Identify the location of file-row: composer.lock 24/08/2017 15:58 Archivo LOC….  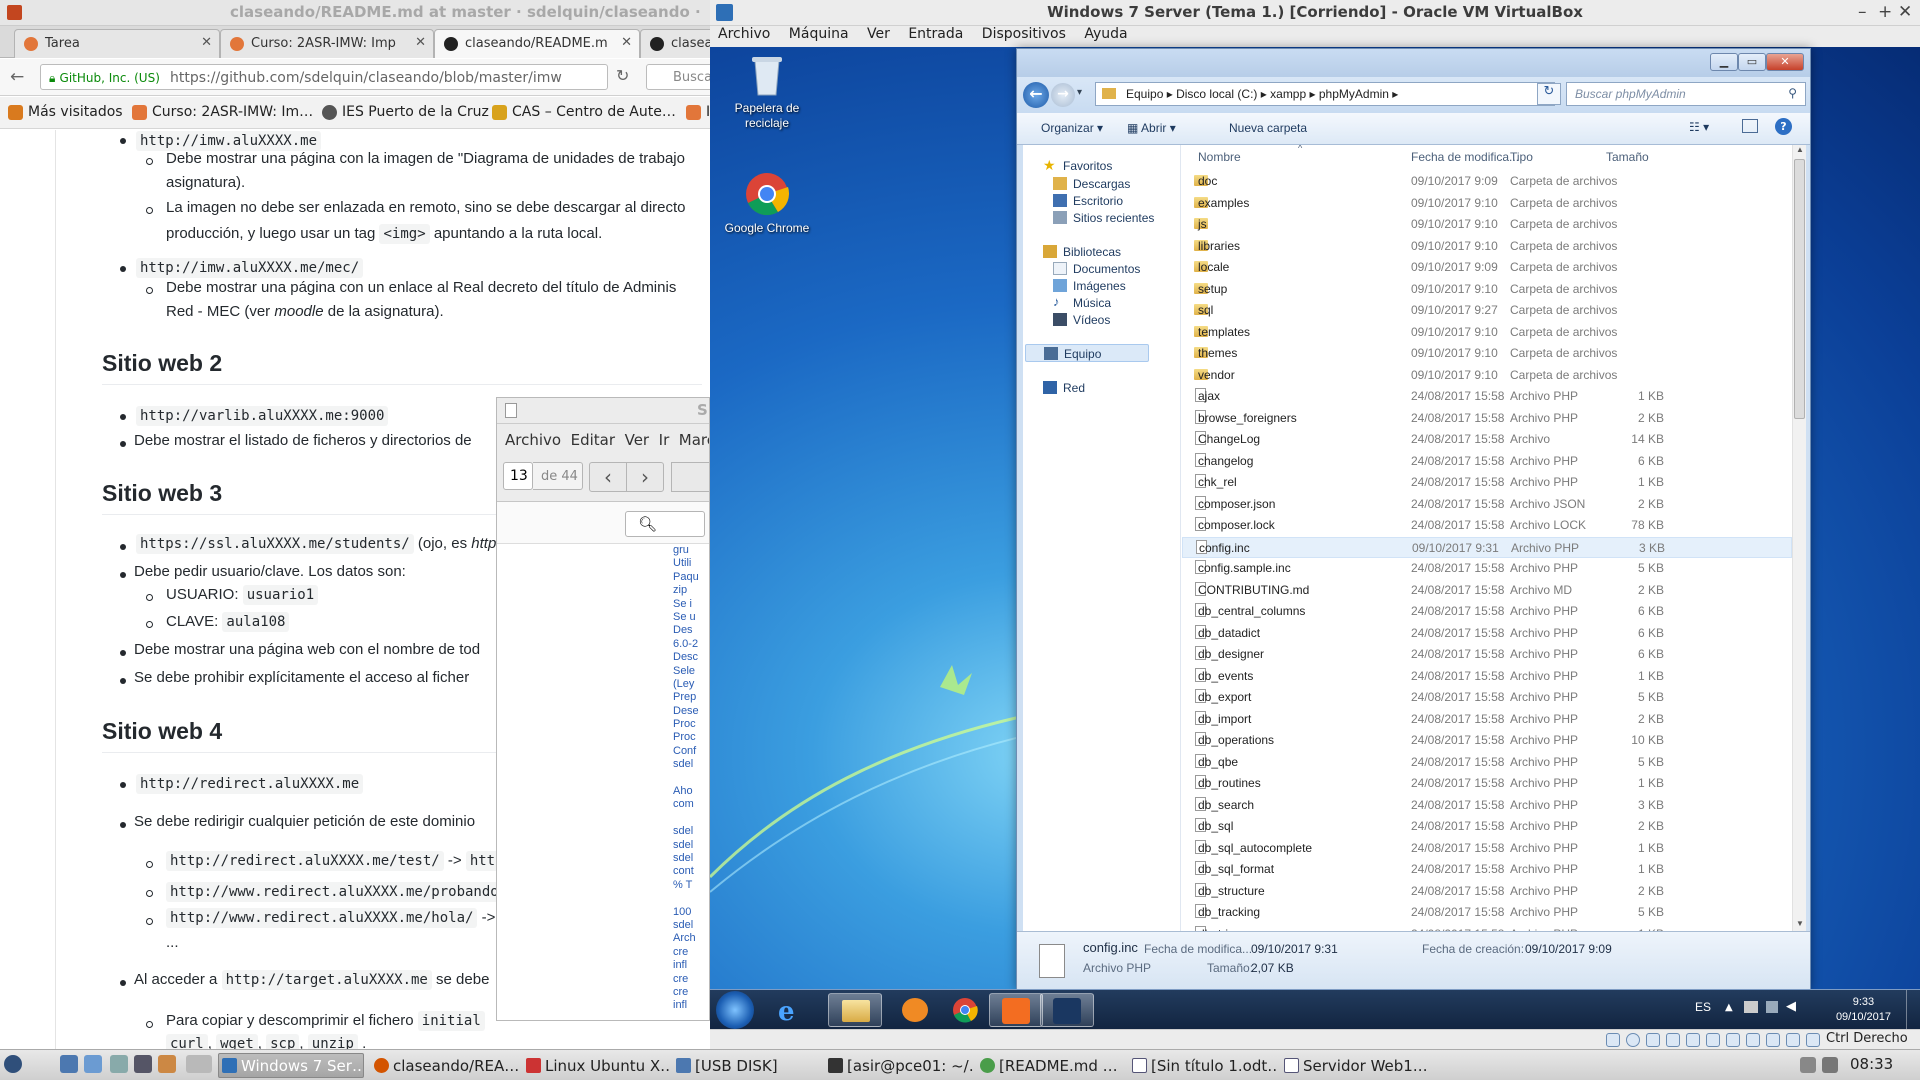
(1487, 525).